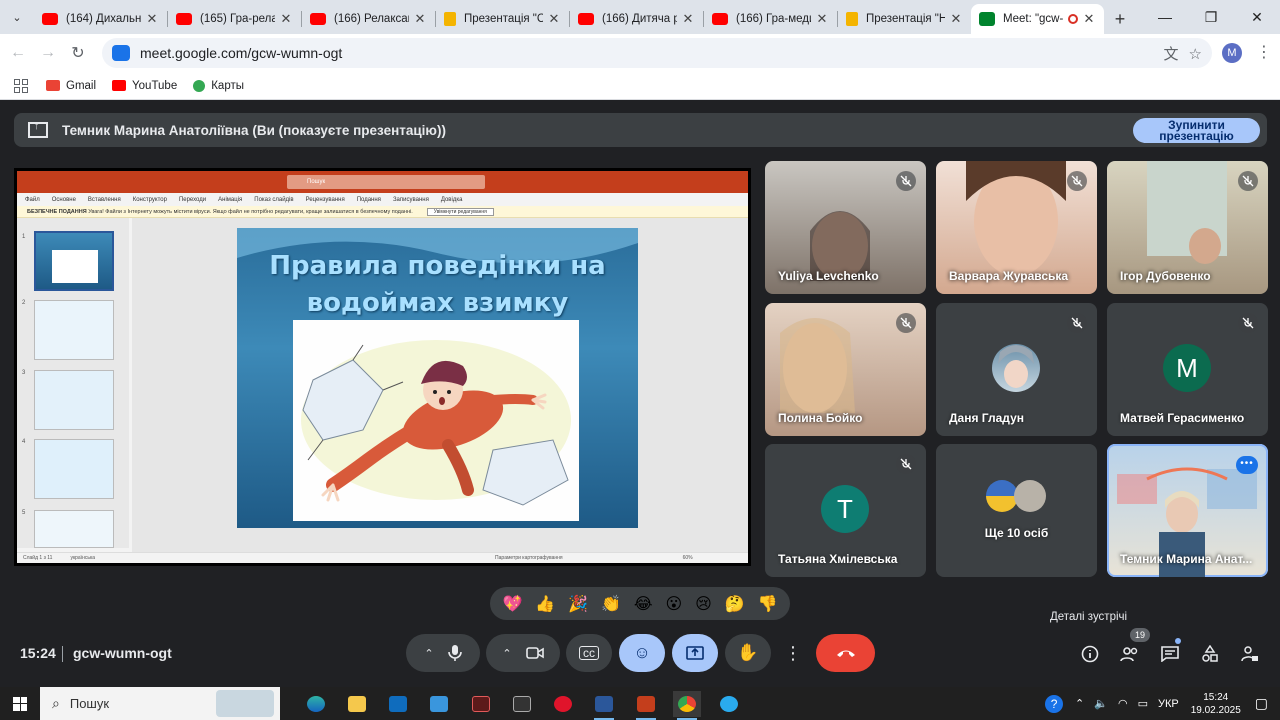  What do you see at coordinates (104, 200) in the screenshot?
I see `ppt-menu-item: Вставлення` at bounding box center [104, 200].